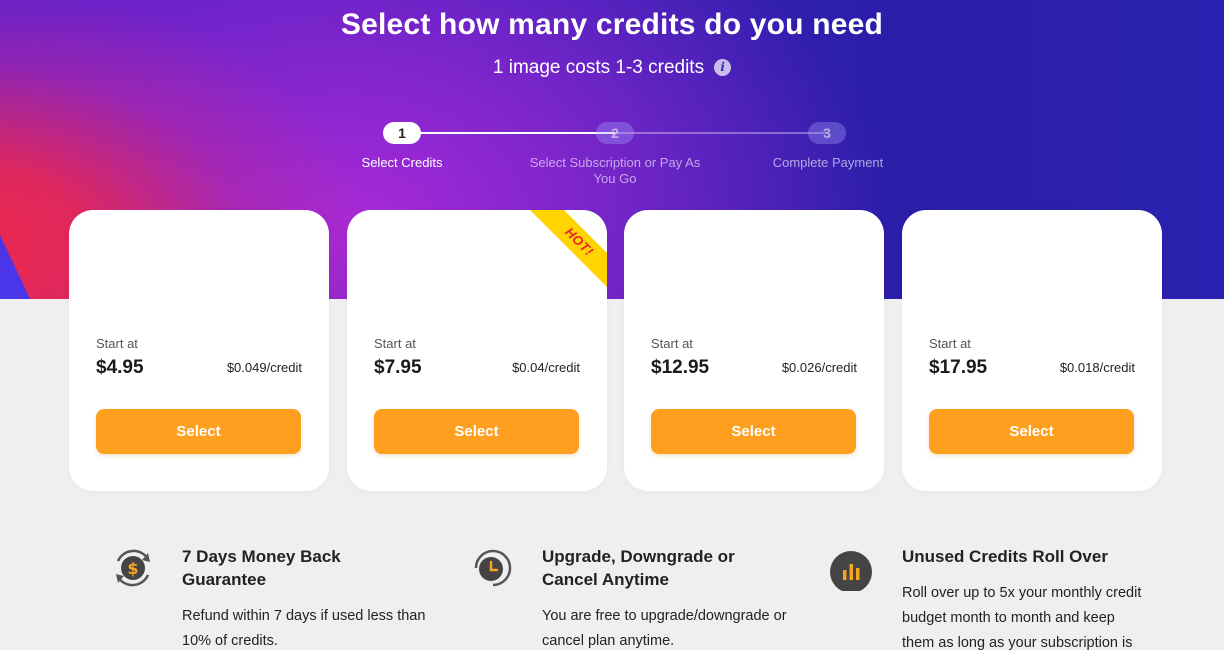 The height and width of the screenshot is (650, 1224). I want to click on plan-price: $4.95, so click(120, 367).